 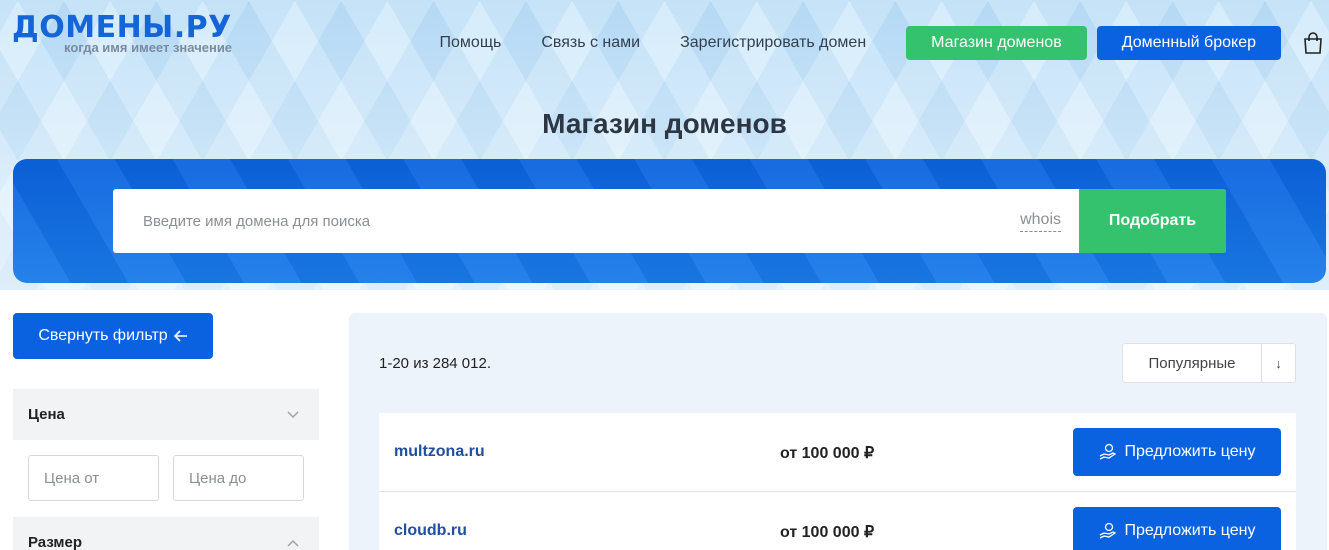 What do you see at coordinates (103, 335) in the screenshot?
I see `collapse-filter-label: Свернуть фильтр` at bounding box center [103, 335].